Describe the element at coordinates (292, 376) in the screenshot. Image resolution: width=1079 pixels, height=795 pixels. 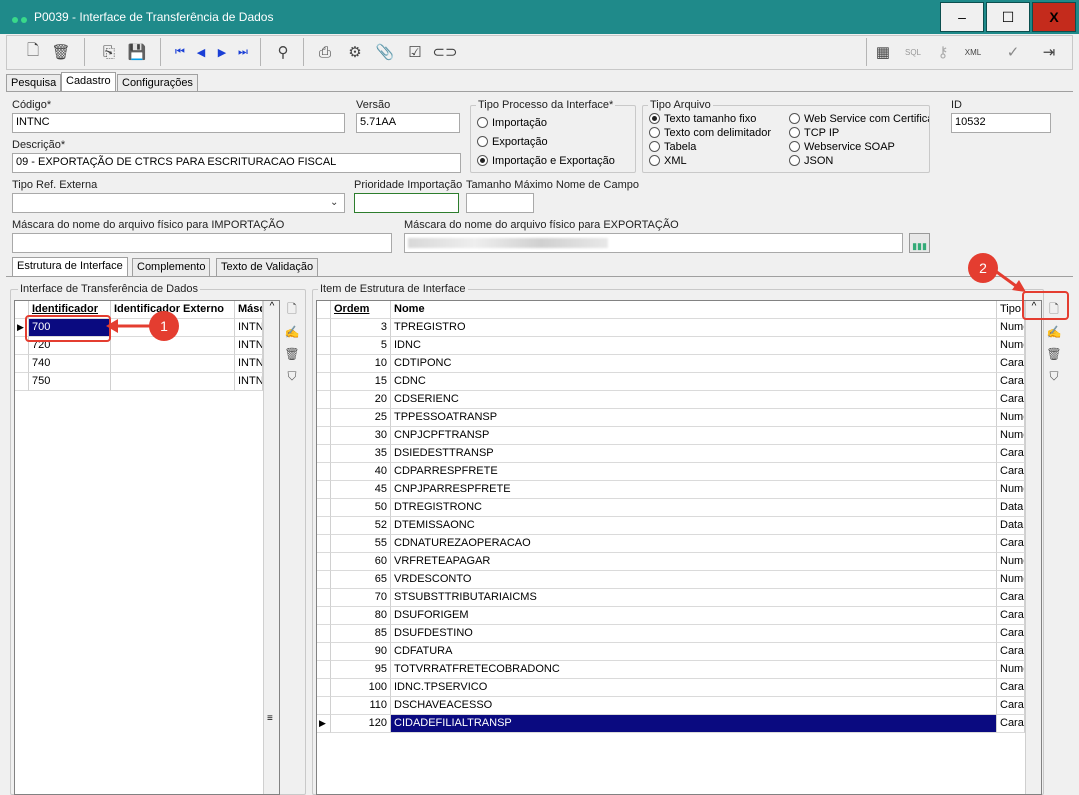
I see `filter-icon: ⛉` at that location.